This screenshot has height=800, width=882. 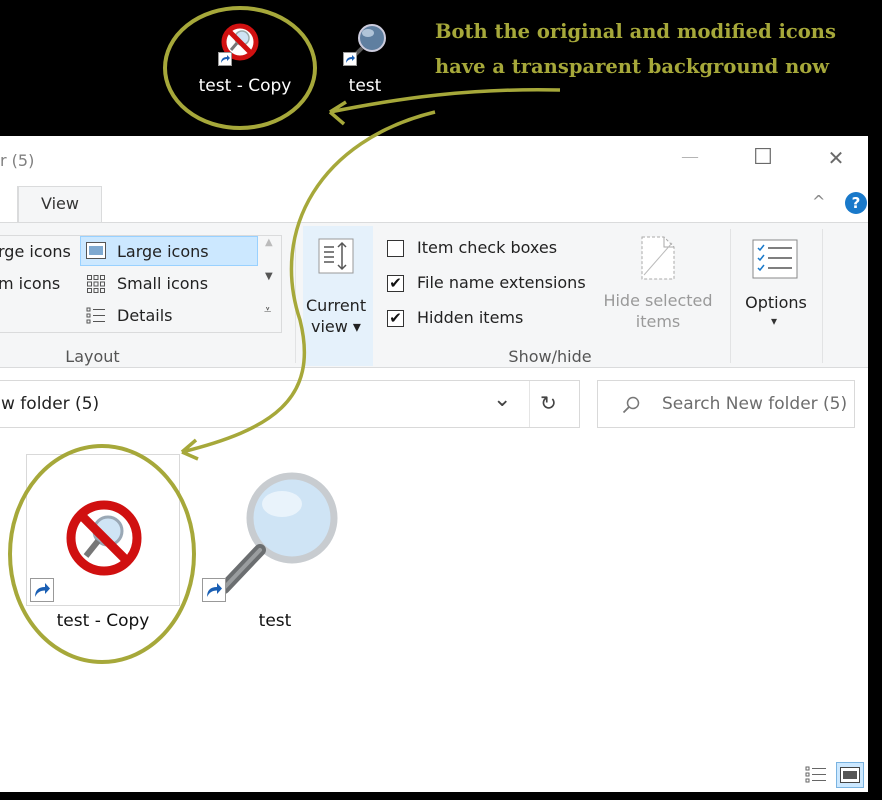 What do you see at coordinates (550, 356) in the screenshot?
I see `show-hide-group-label: Show/hide` at bounding box center [550, 356].